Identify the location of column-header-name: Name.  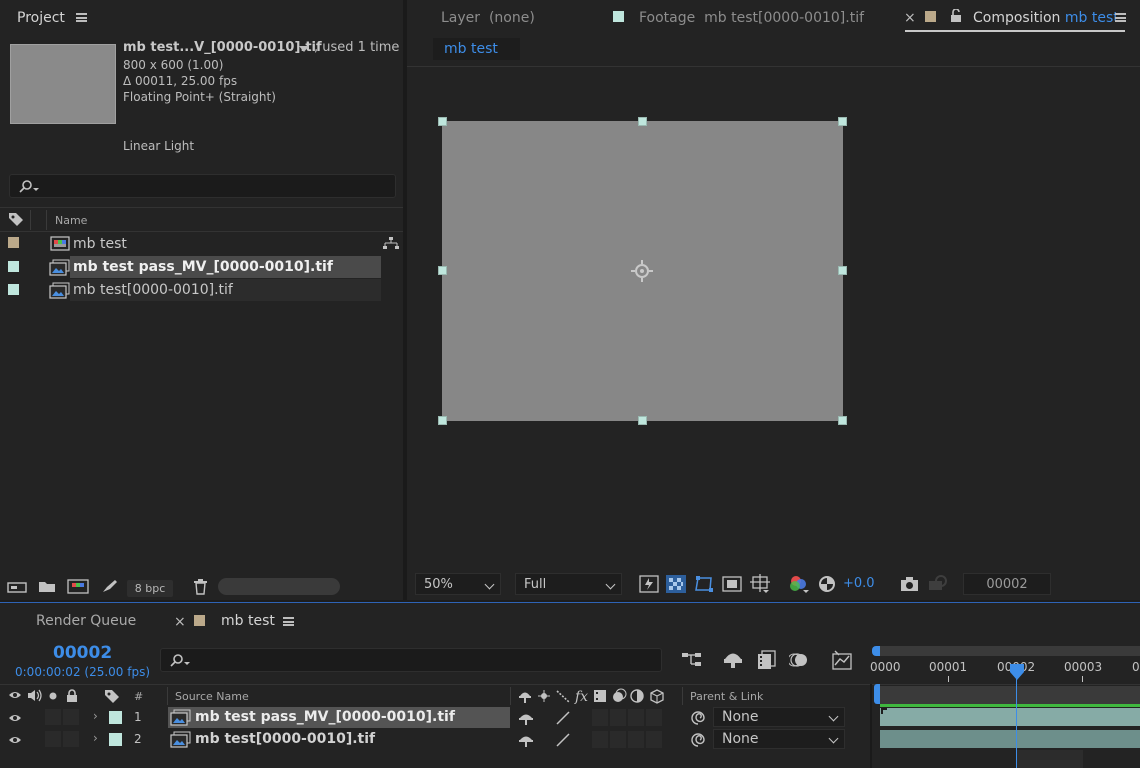
(71, 220).